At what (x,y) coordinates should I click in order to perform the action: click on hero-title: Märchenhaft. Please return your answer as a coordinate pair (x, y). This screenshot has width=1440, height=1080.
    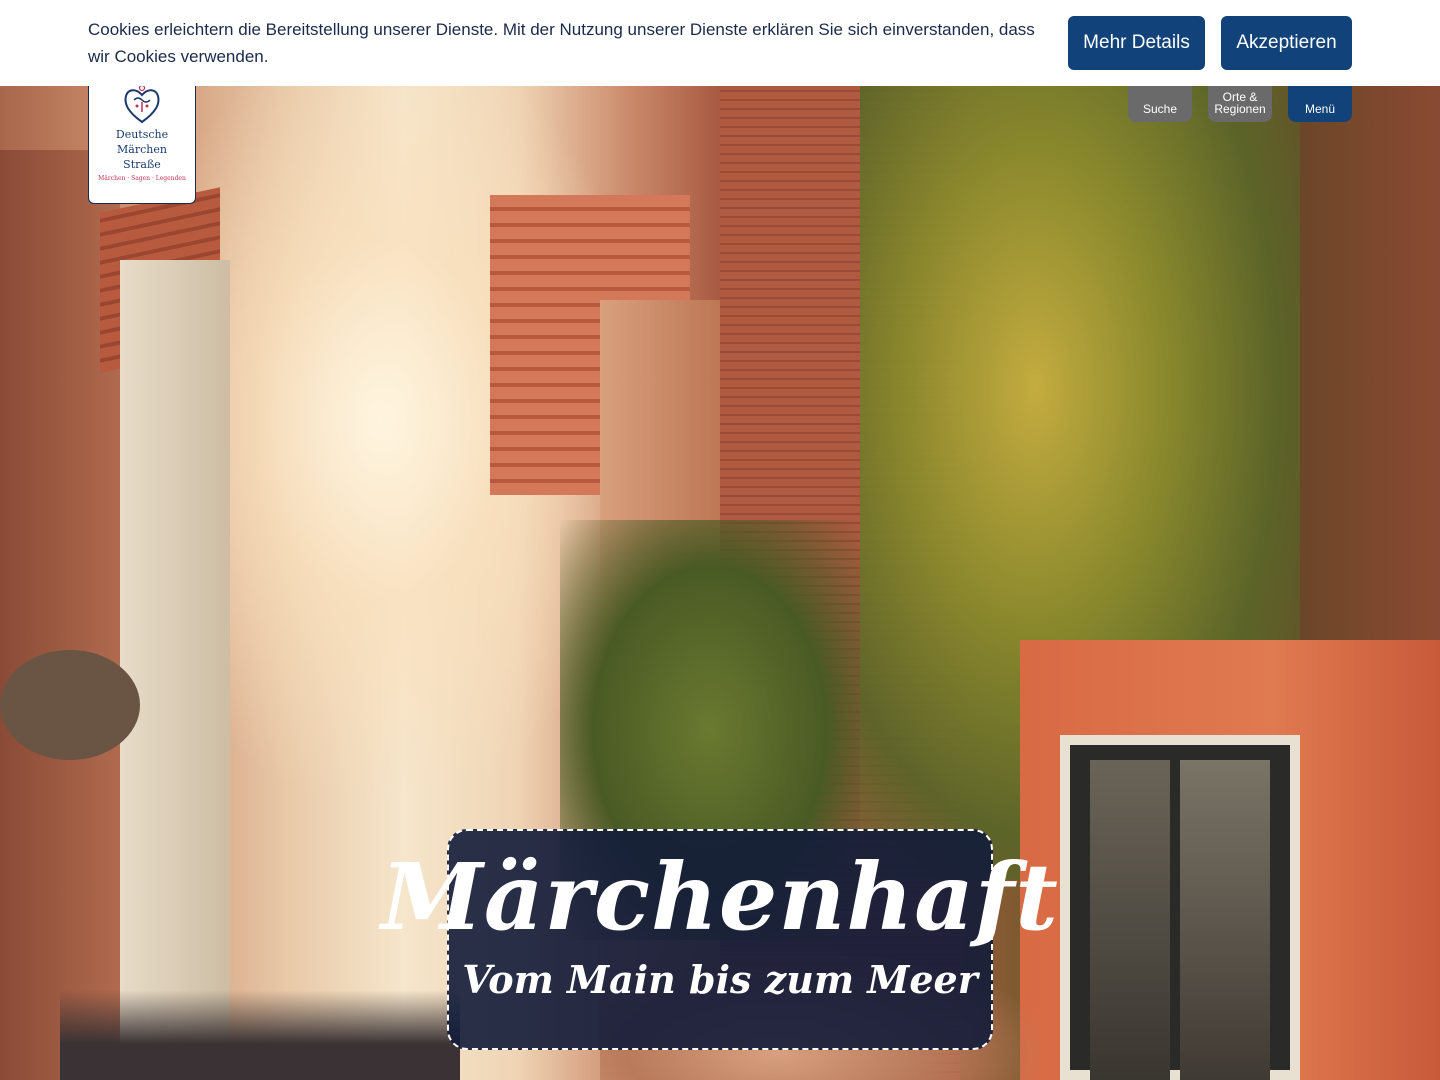
    Looking at the image, I should click on (720, 897).